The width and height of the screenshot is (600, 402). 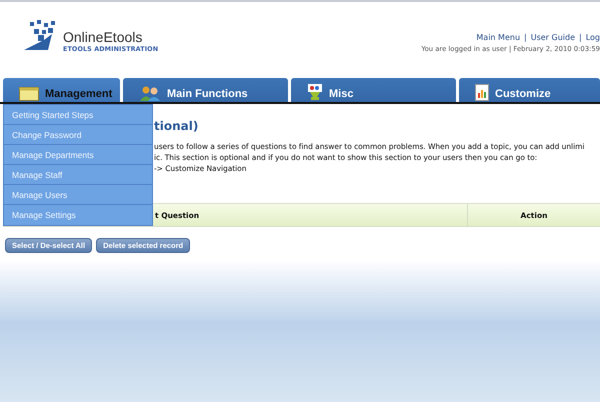 What do you see at coordinates (373, 90) in the screenshot?
I see `tab: Misc` at bounding box center [373, 90].